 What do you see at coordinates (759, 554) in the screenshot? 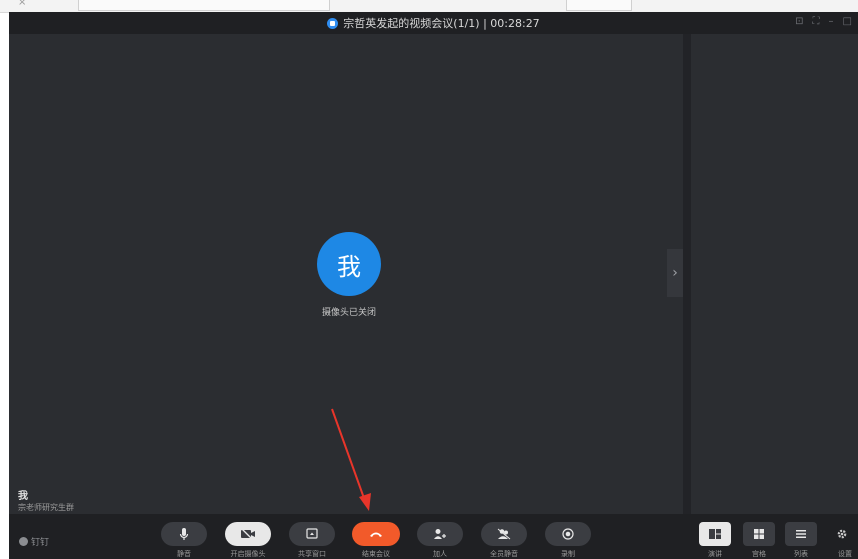
I see `grid-view-label: 宫格` at bounding box center [759, 554].